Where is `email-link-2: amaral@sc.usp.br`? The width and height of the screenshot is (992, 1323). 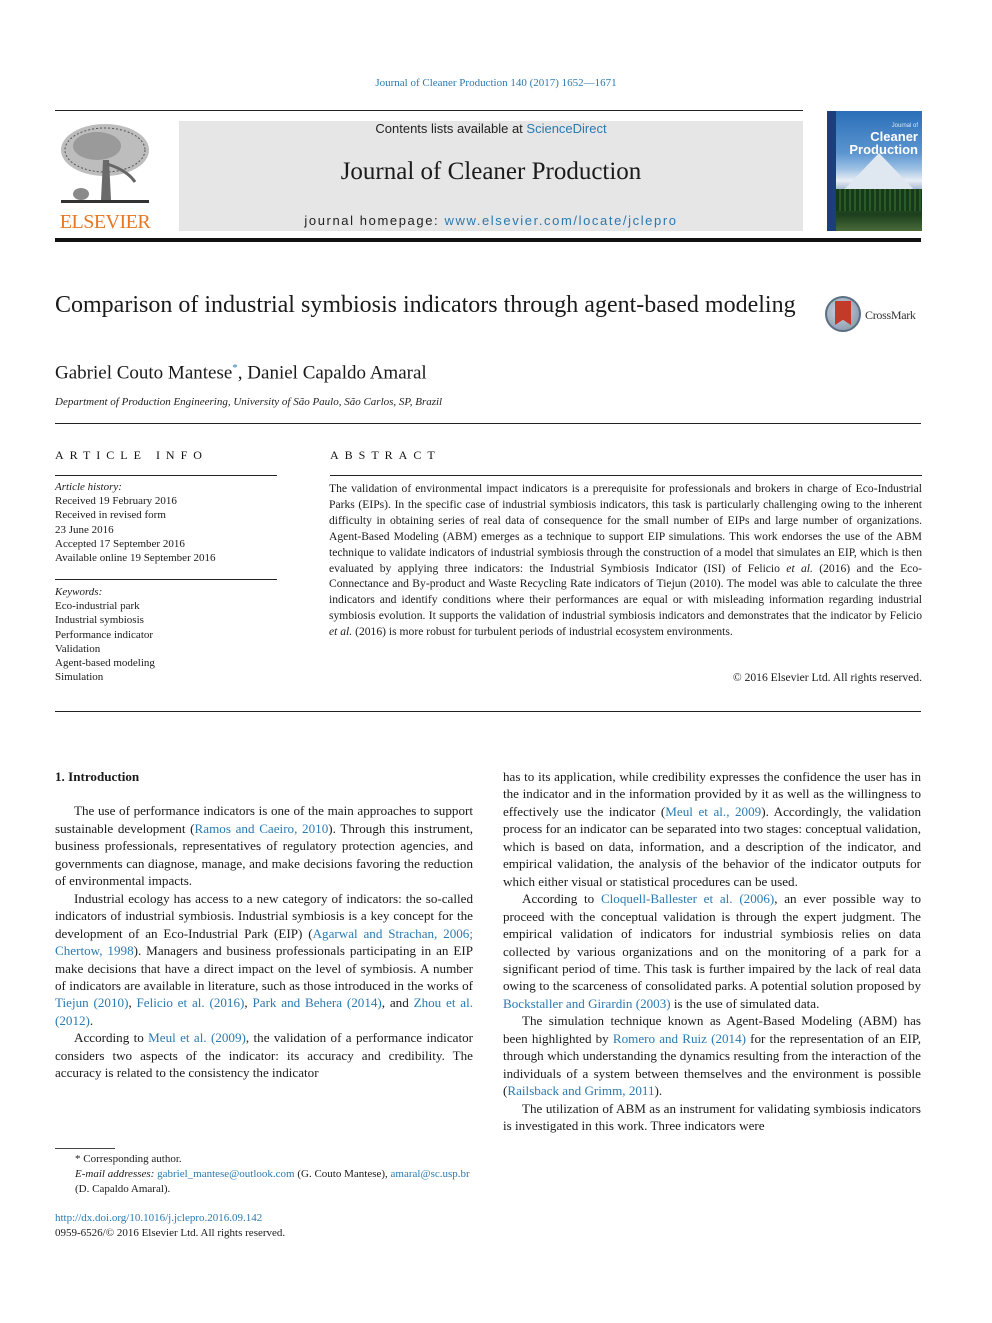 email-link-2: amaral@sc.usp.br is located at coordinates (430, 1174).